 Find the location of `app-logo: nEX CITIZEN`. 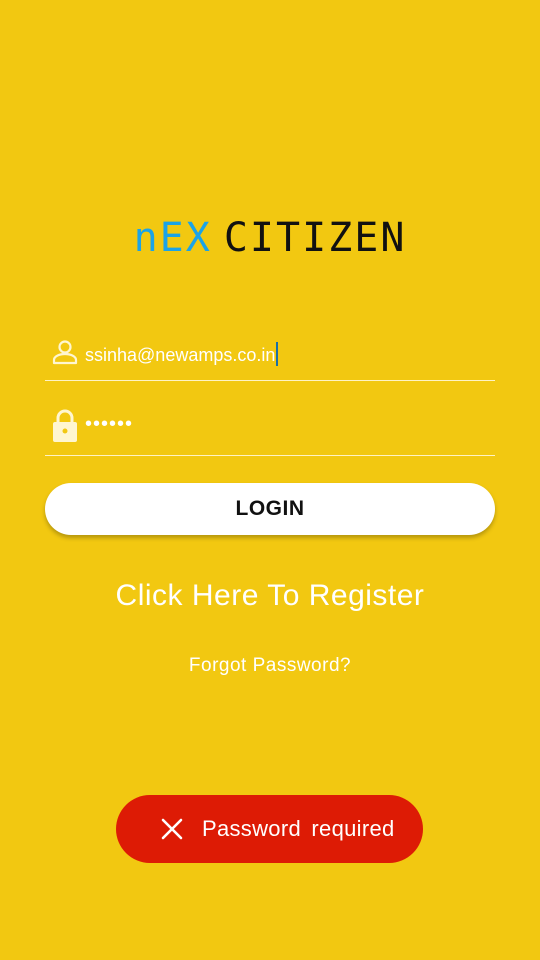

app-logo: nEX CITIZEN is located at coordinates (270, 238).